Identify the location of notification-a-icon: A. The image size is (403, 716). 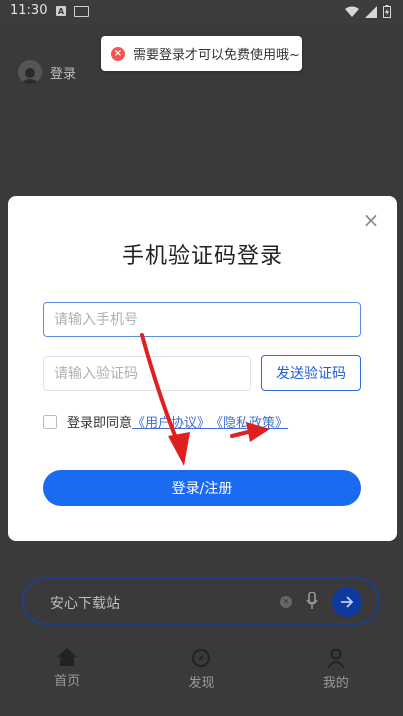
(61, 11).